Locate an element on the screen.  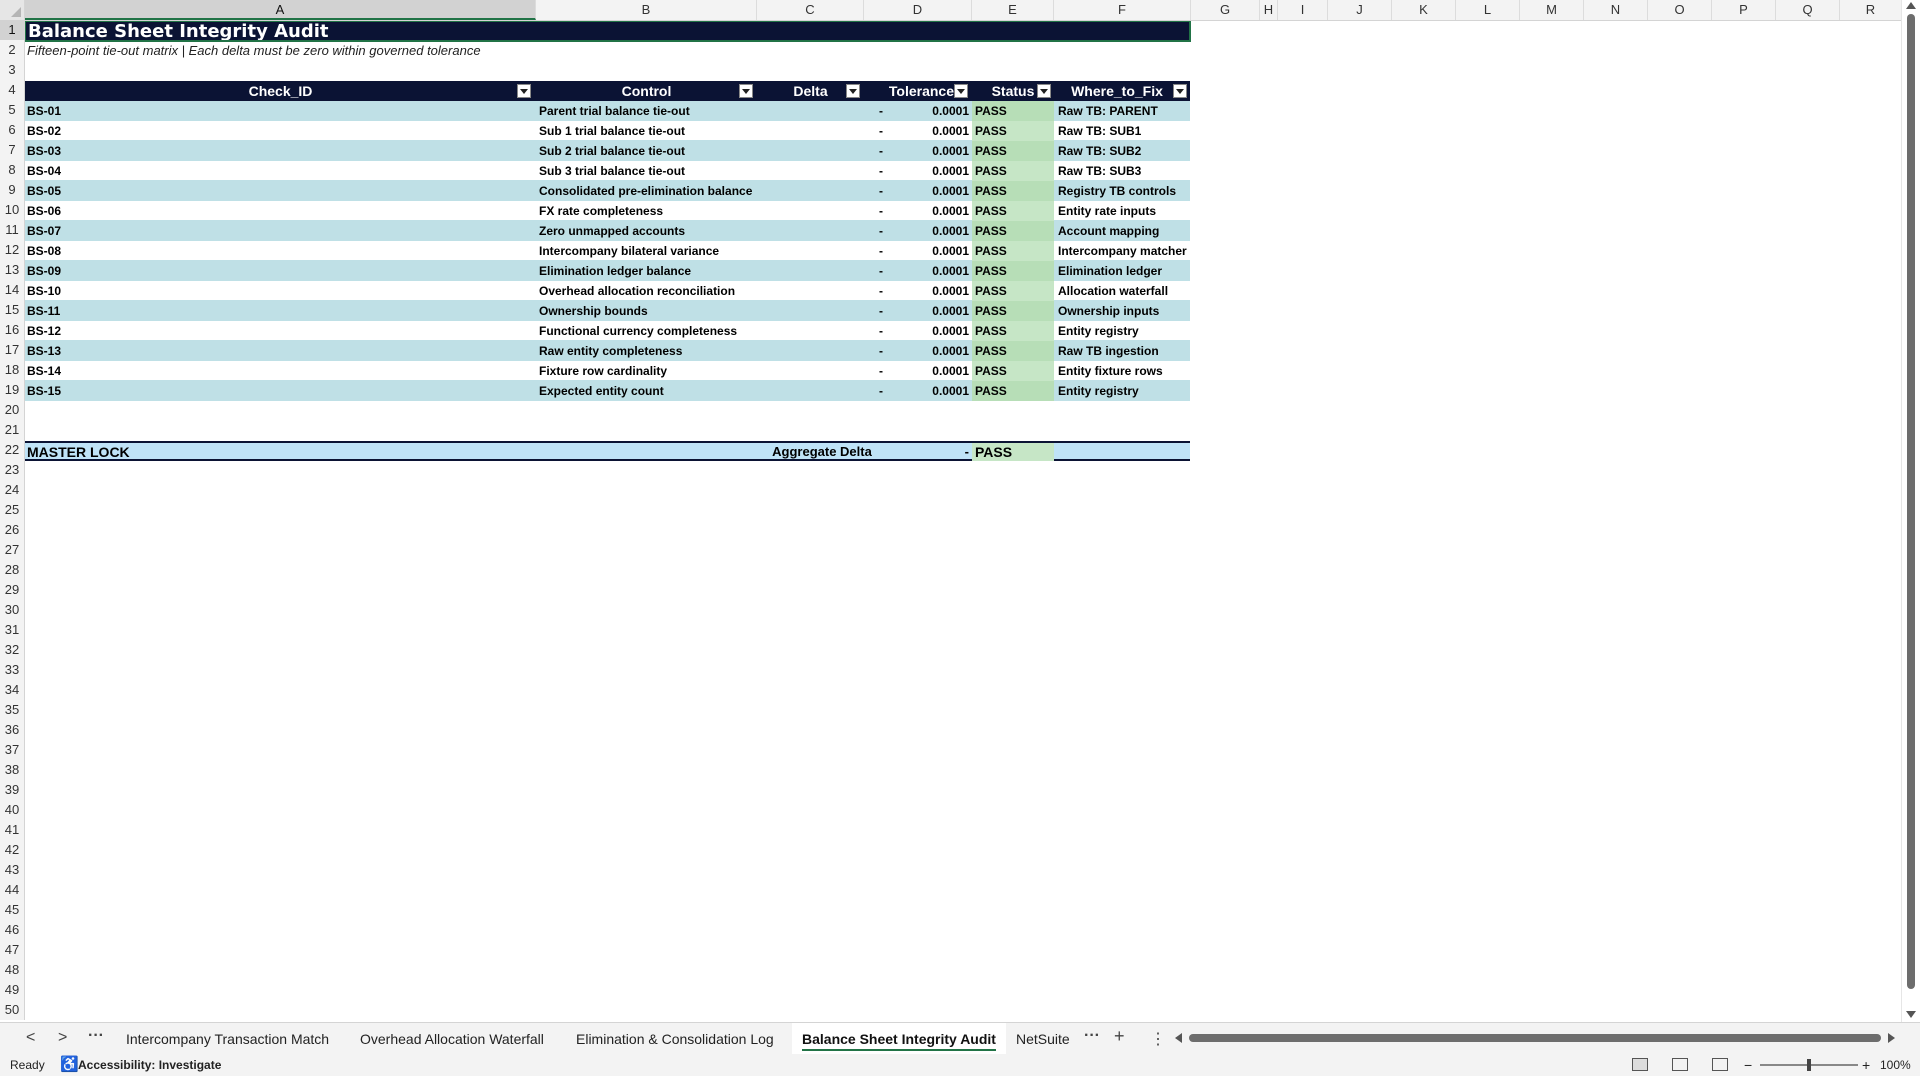
check-id-cell: BS-12 is located at coordinates (279, 331).